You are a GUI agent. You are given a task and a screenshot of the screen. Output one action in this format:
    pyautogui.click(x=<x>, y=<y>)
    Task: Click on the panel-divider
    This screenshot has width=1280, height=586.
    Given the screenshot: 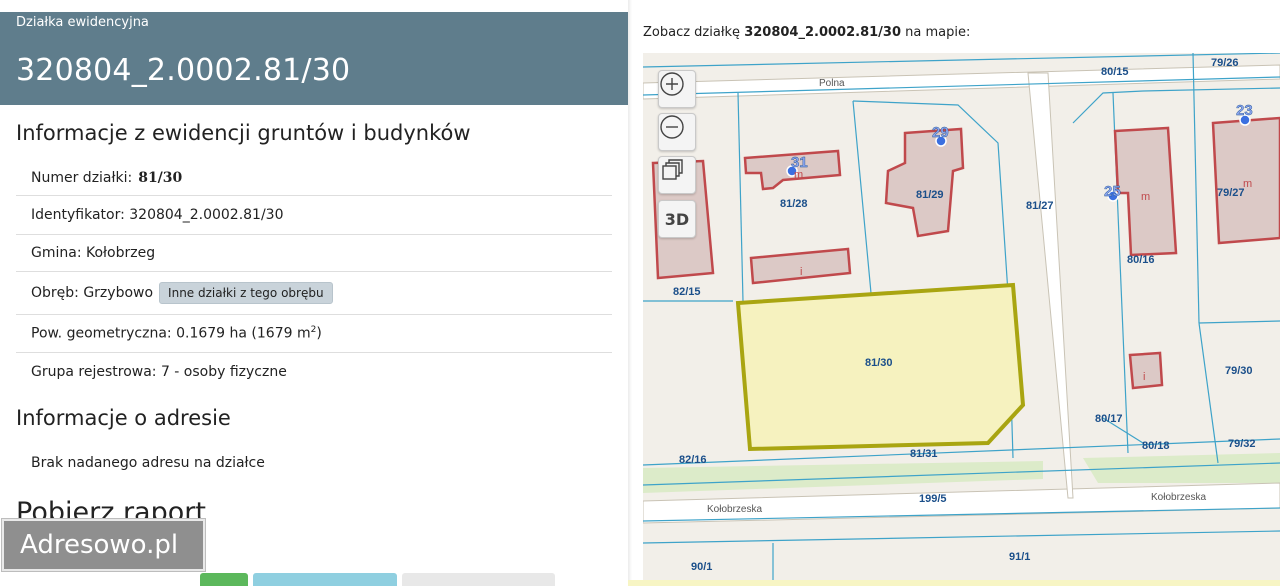 What is the action you would take?
    pyautogui.click(x=630, y=293)
    